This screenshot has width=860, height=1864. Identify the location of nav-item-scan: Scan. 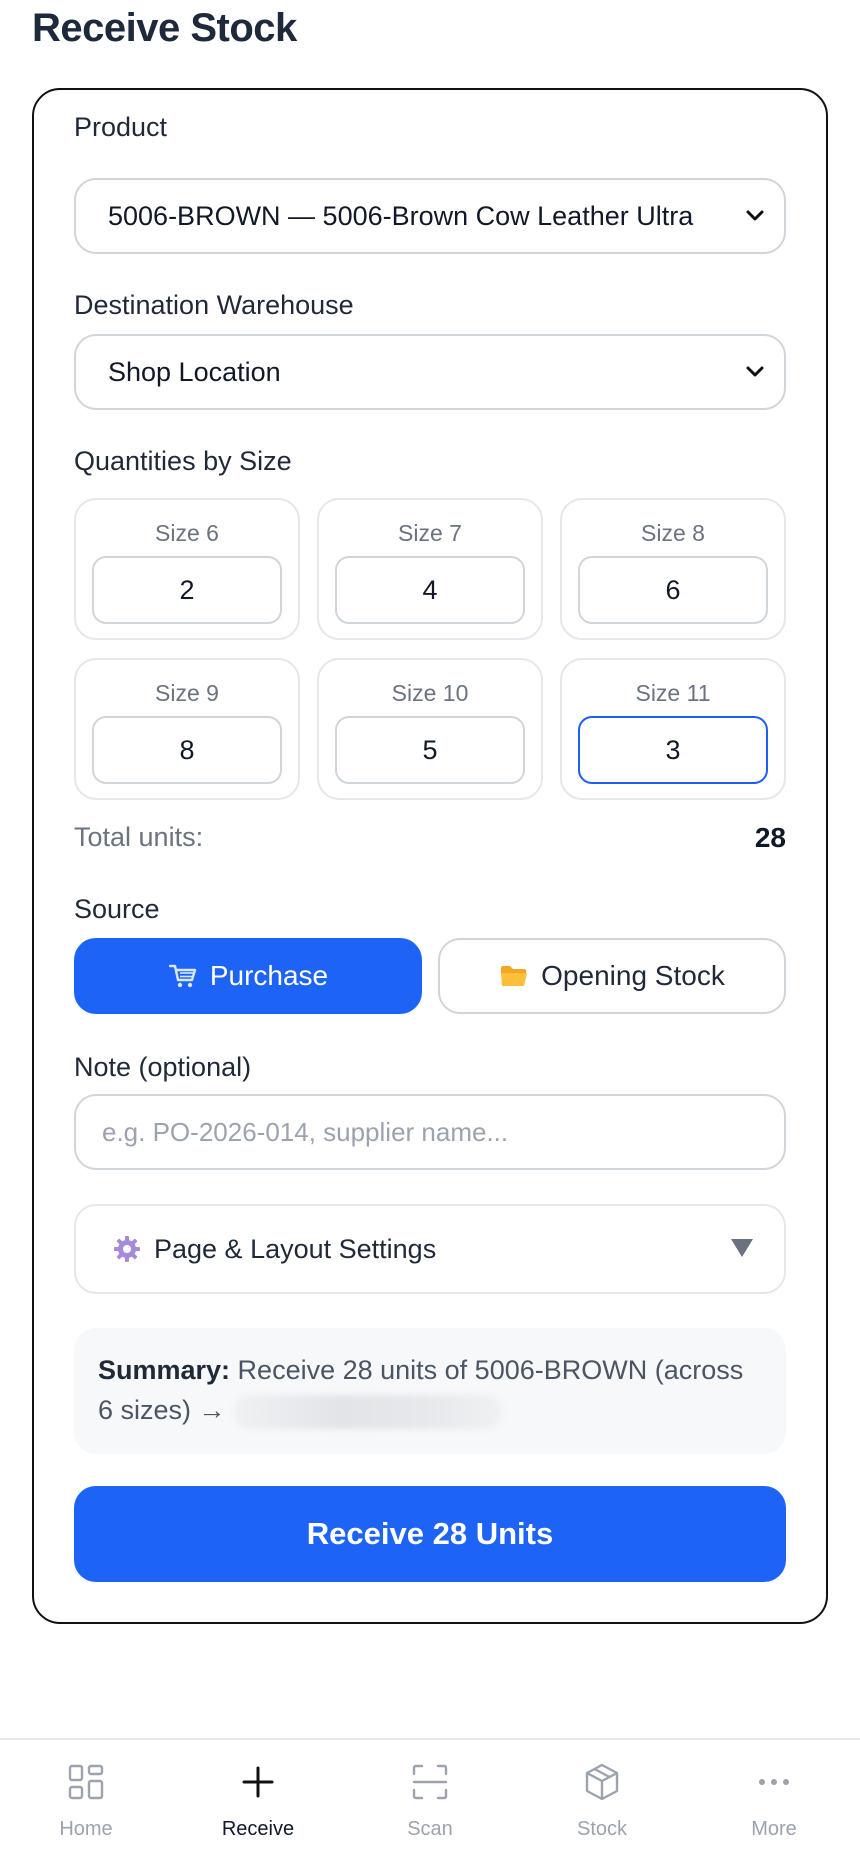
(430, 1802).